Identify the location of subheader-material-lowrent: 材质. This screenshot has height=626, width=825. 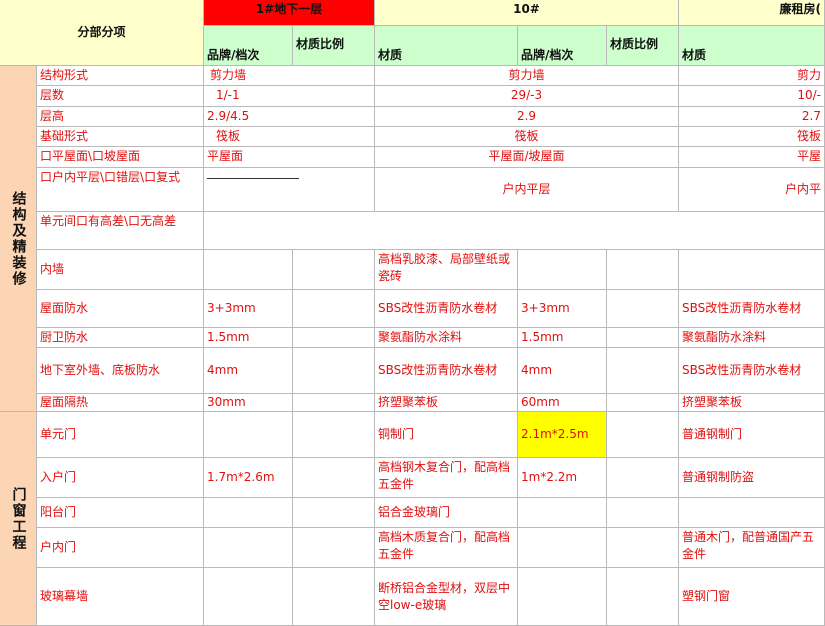
(752, 46).